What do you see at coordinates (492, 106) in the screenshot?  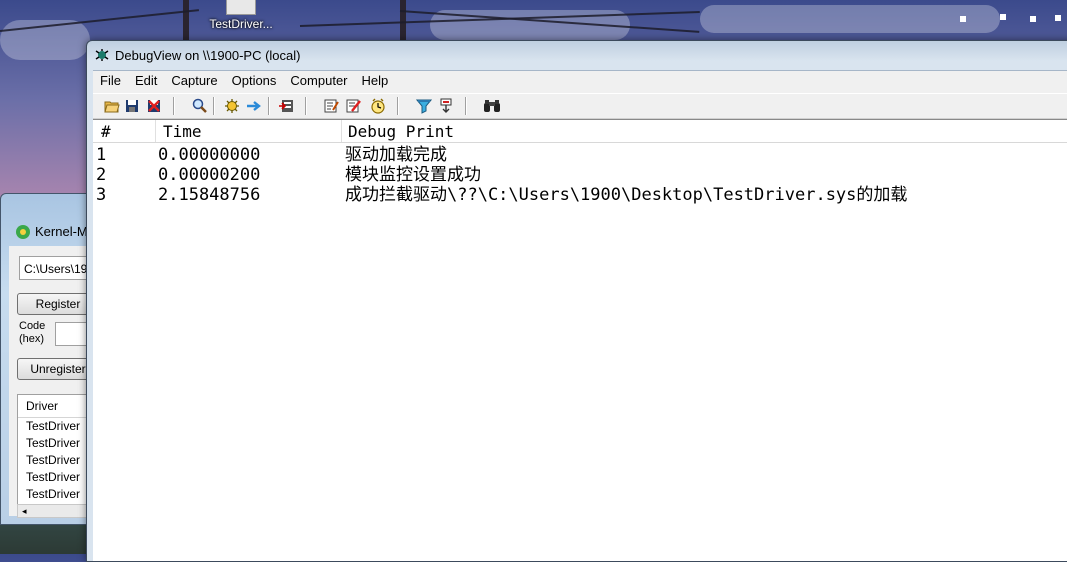 I see `search-binoculars-icon` at bounding box center [492, 106].